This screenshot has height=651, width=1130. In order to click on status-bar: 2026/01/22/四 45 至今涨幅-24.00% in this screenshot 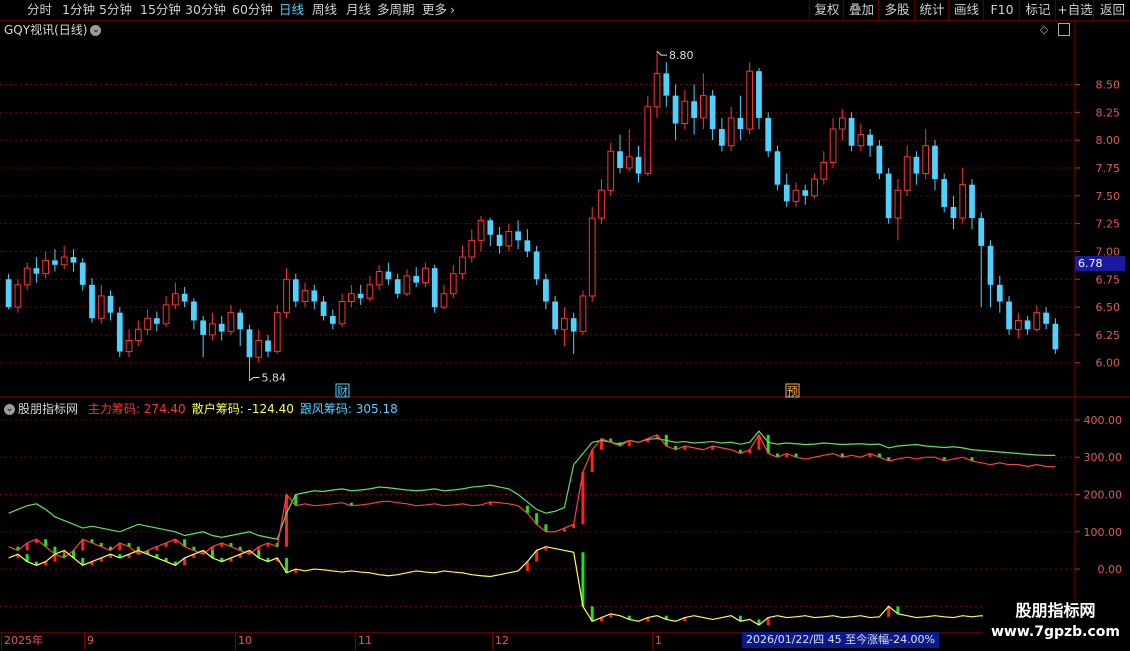, I will do `click(841, 640)`.